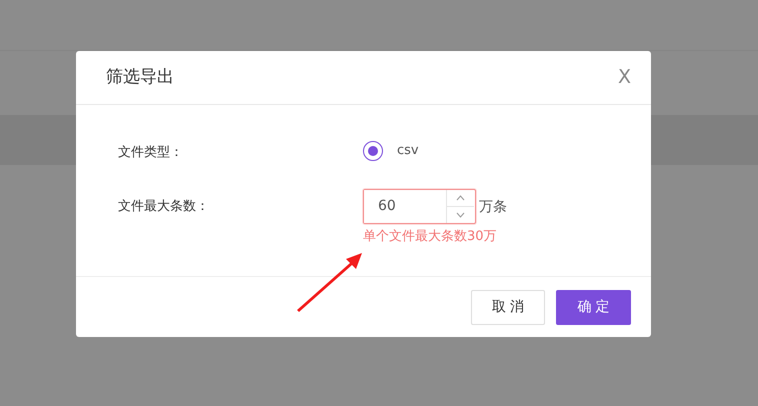  Describe the element at coordinates (373, 151) in the screenshot. I see `radio-icon` at that location.